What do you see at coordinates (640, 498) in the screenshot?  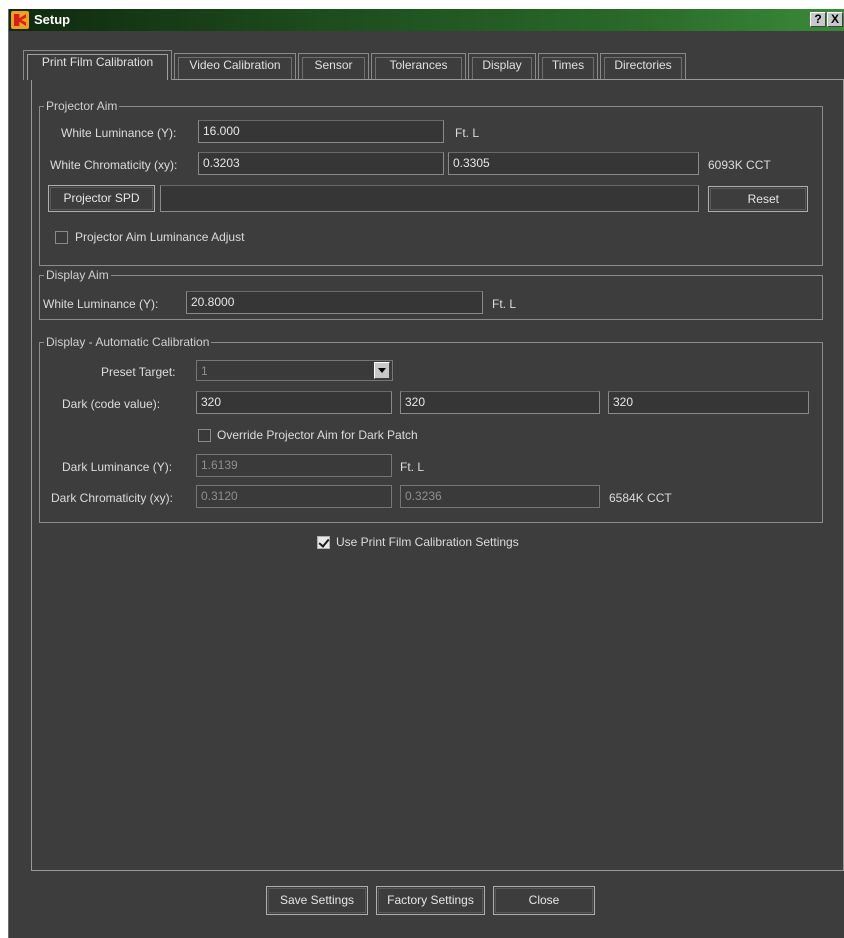 I see `dark-cct-value: 6584K CCT` at bounding box center [640, 498].